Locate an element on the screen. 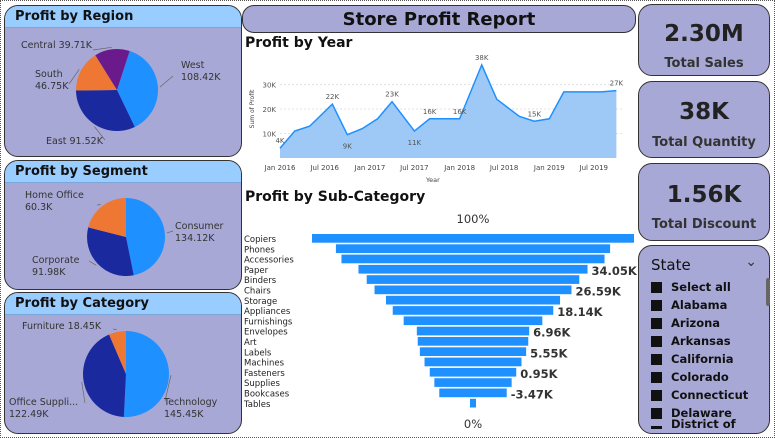 This screenshot has width=775, height=438. funnel-category-label: Phones is located at coordinates (259, 250).